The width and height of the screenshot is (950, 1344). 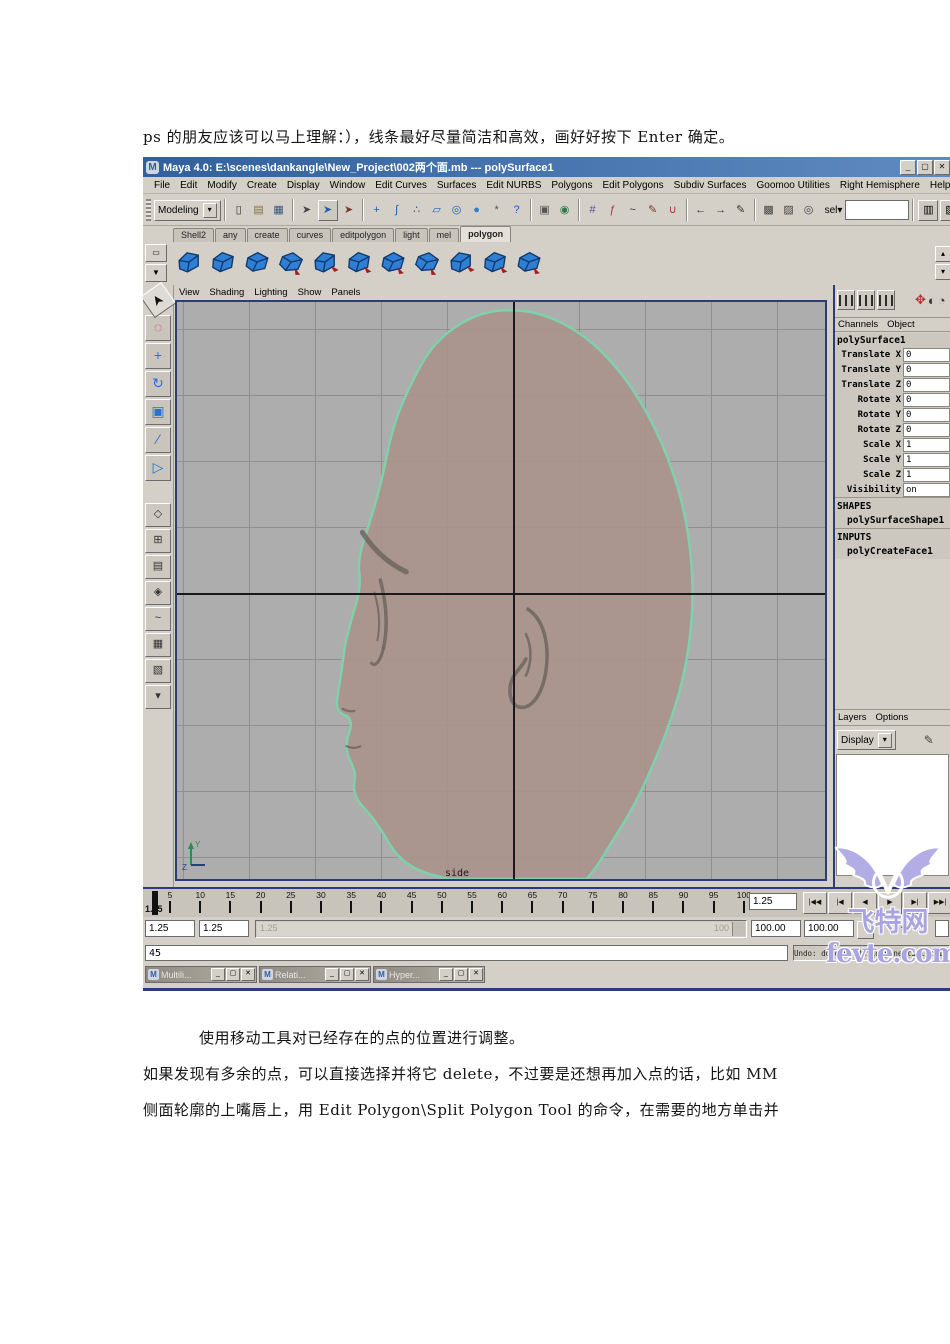 What do you see at coordinates (401, 185) in the screenshot?
I see `menu-edit-curves: Edit Curves` at bounding box center [401, 185].